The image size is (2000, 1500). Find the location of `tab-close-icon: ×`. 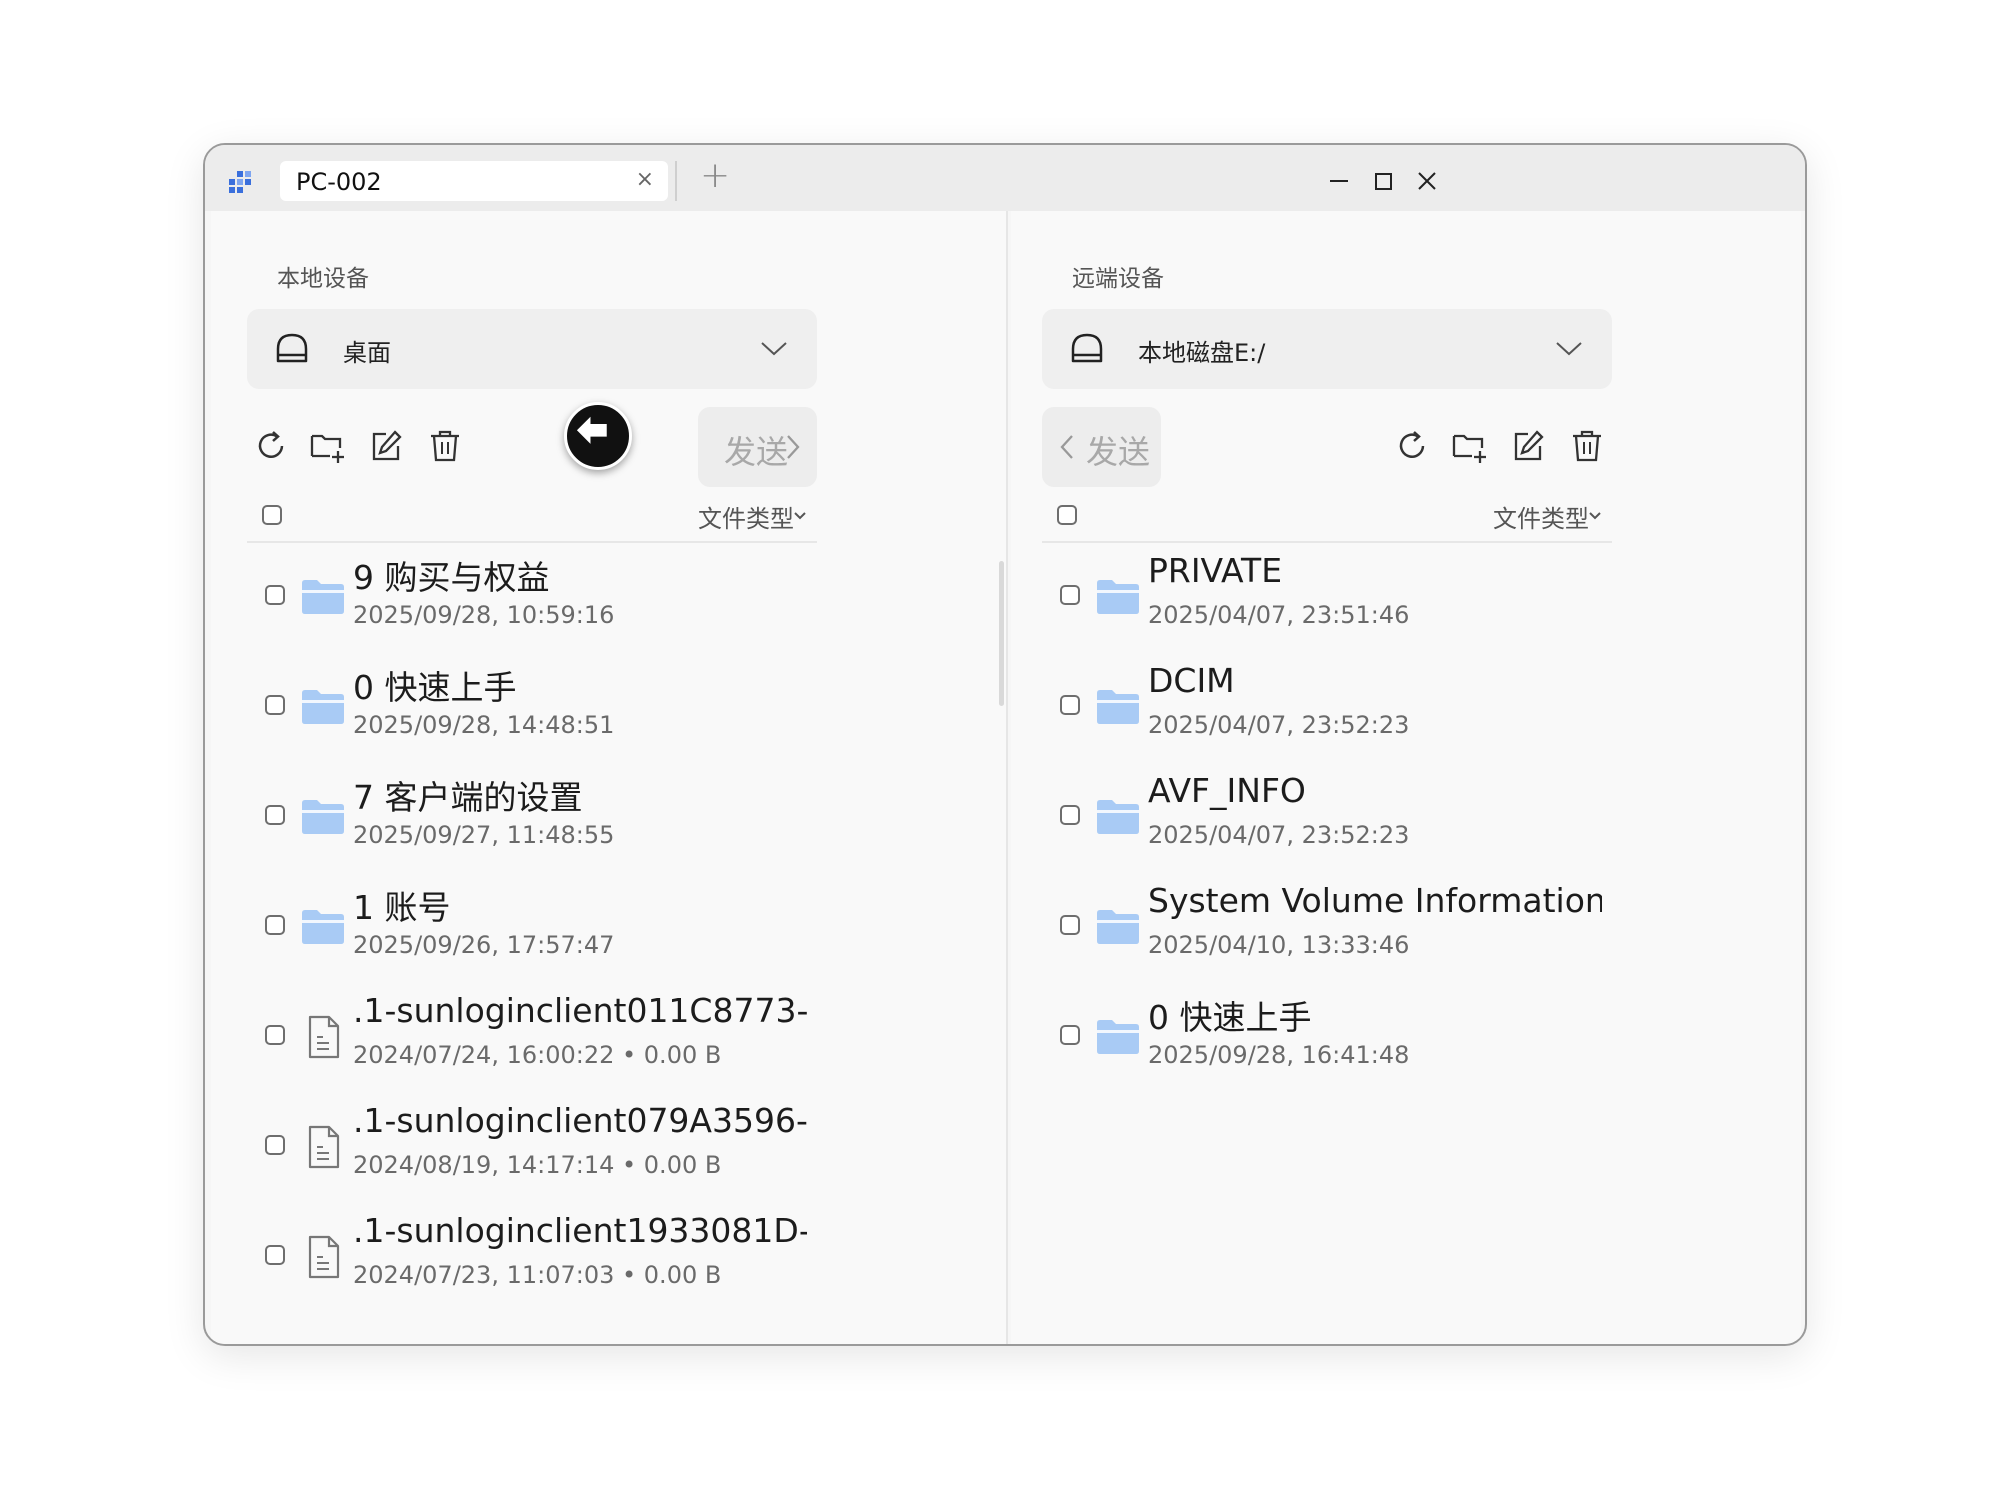

tab-close-icon: × is located at coordinates (645, 179).